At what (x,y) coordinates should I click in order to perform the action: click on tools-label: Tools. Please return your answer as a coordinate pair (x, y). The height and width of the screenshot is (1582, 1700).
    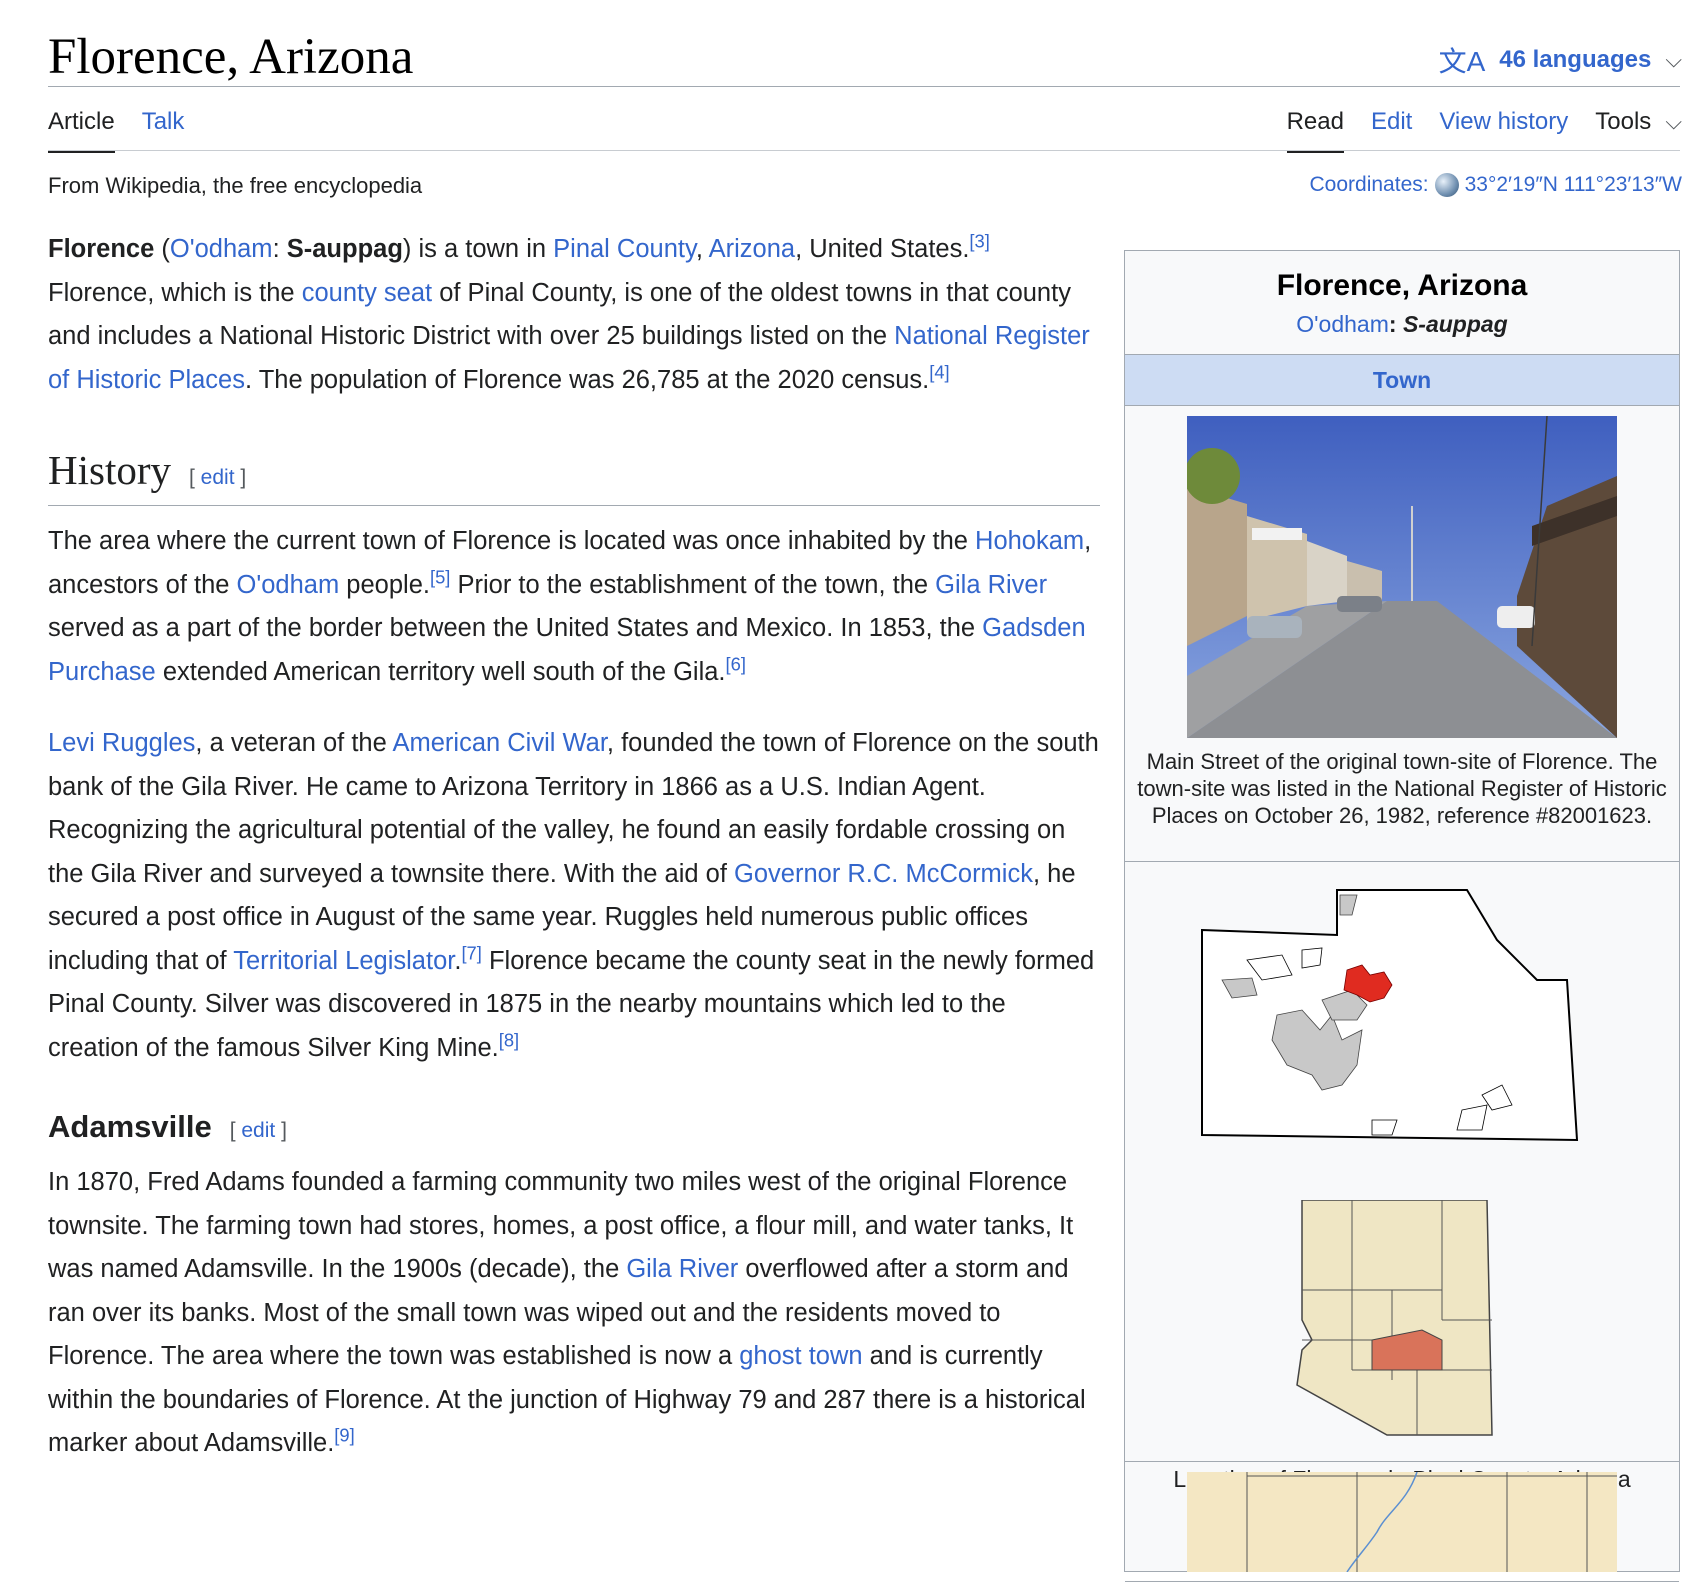
    Looking at the image, I should click on (1623, 121).